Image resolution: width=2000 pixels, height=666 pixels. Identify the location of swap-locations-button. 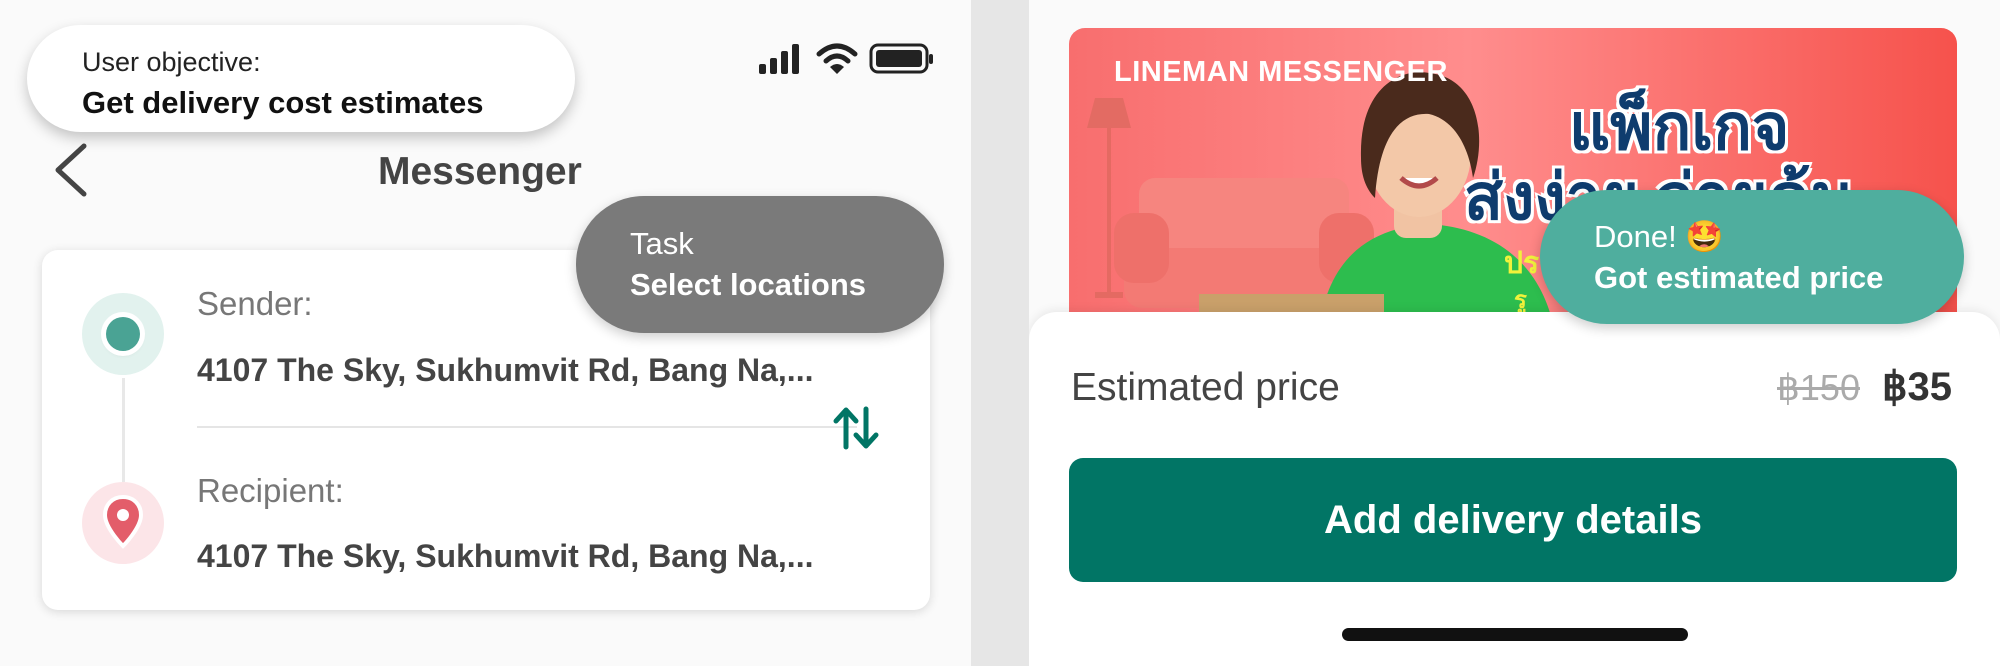
(856, 428).